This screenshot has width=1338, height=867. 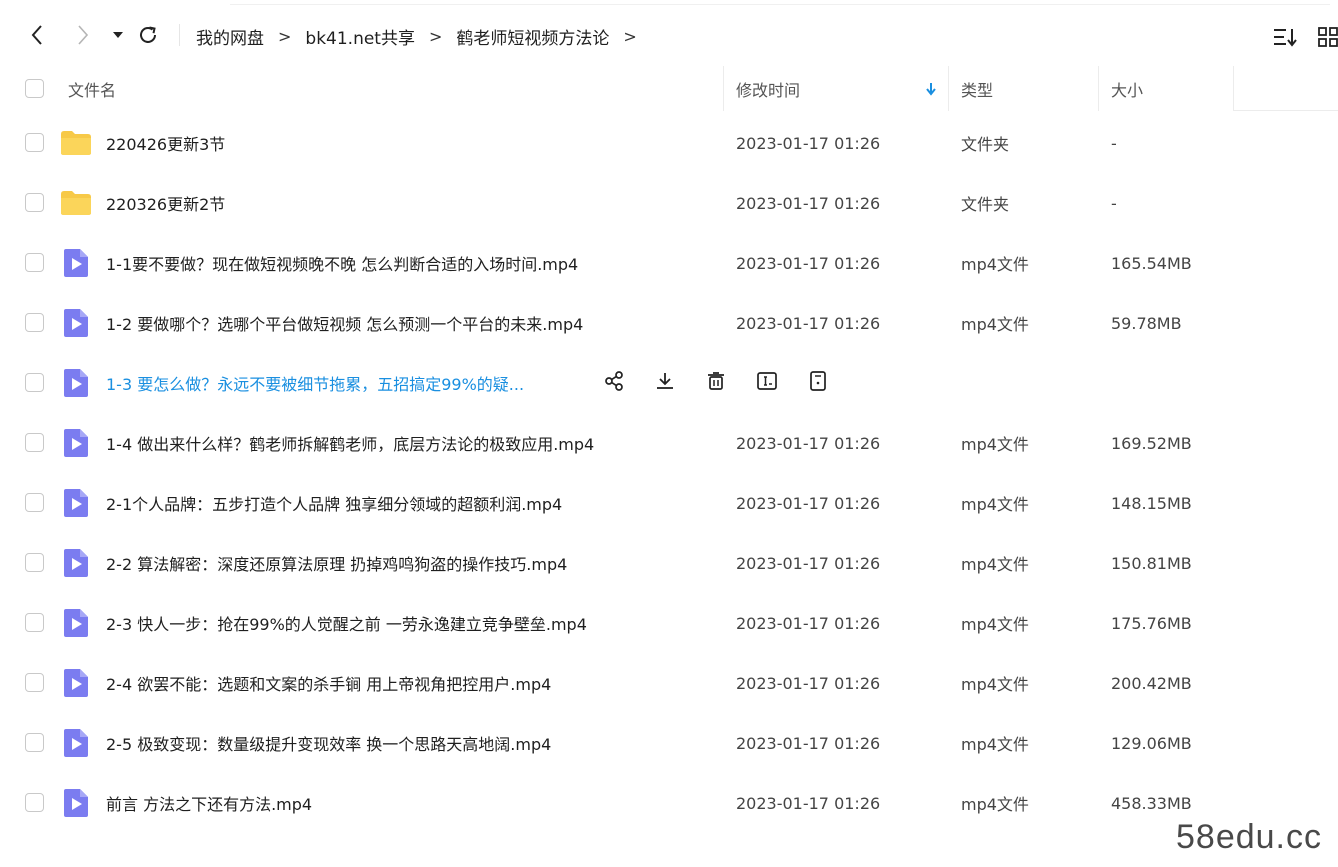 I want to click on file-name: 2-2 算法解密：深度还原算法原理 扔掉鸡鸣狗盗的操作技巧.mp4, so click(x=336, y=563).